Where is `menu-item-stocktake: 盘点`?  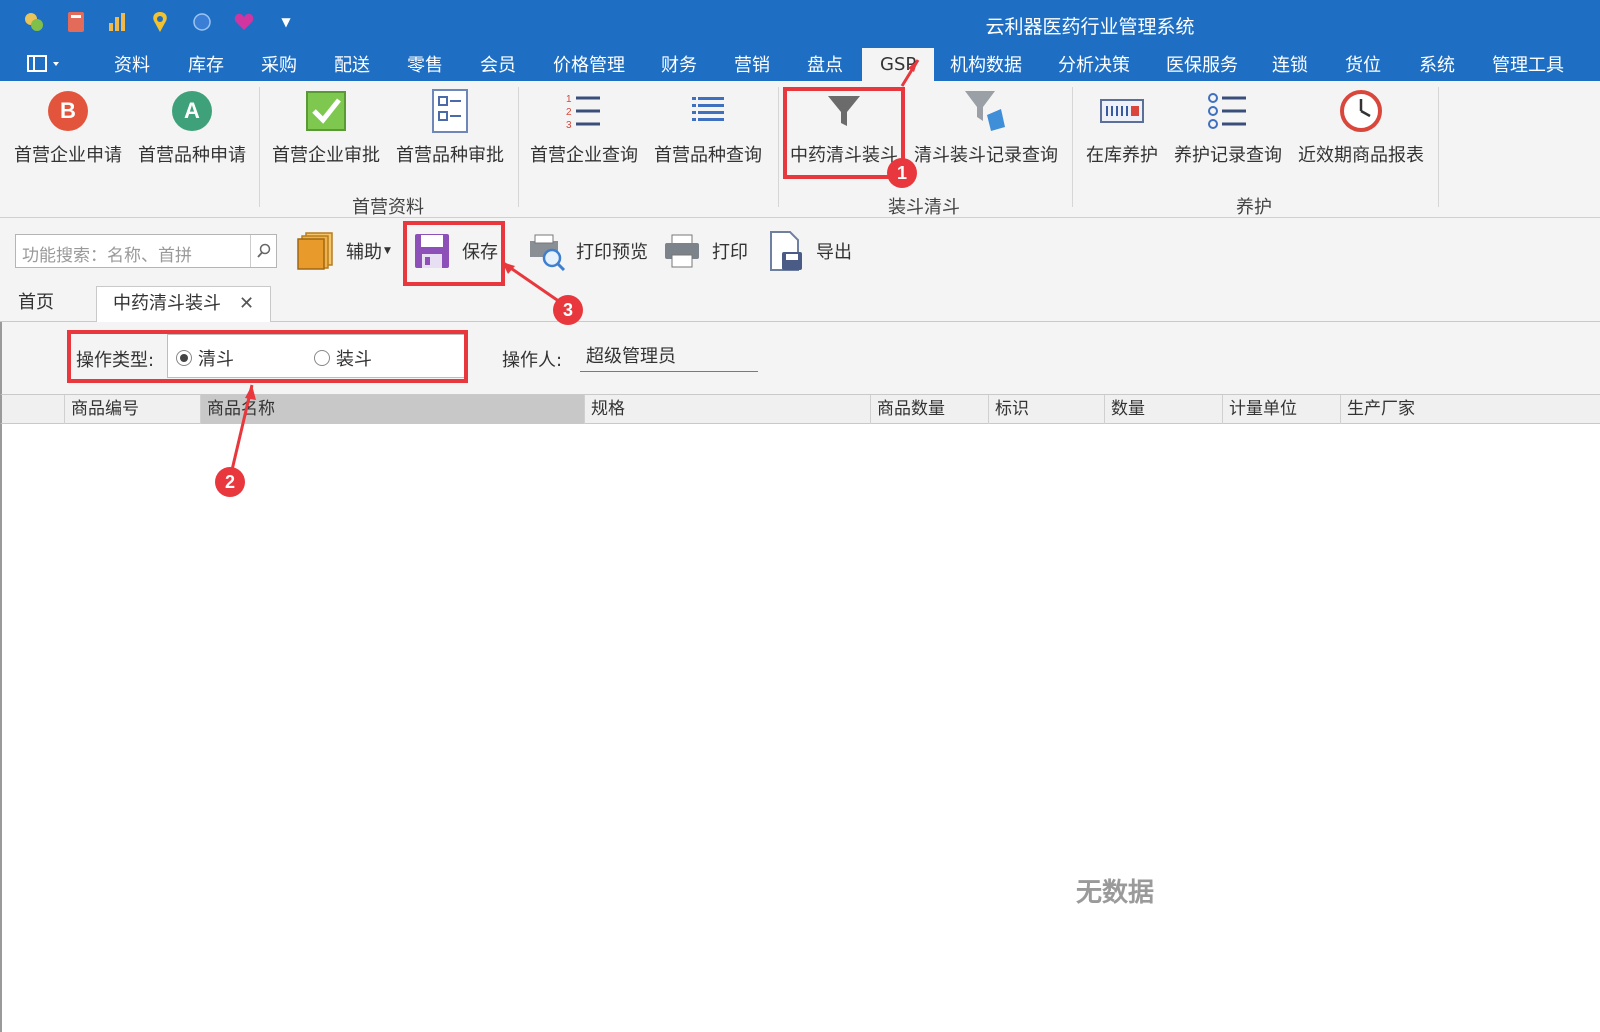 menu-item-stocktake: 盘点 is located at coordinates (825, 67).